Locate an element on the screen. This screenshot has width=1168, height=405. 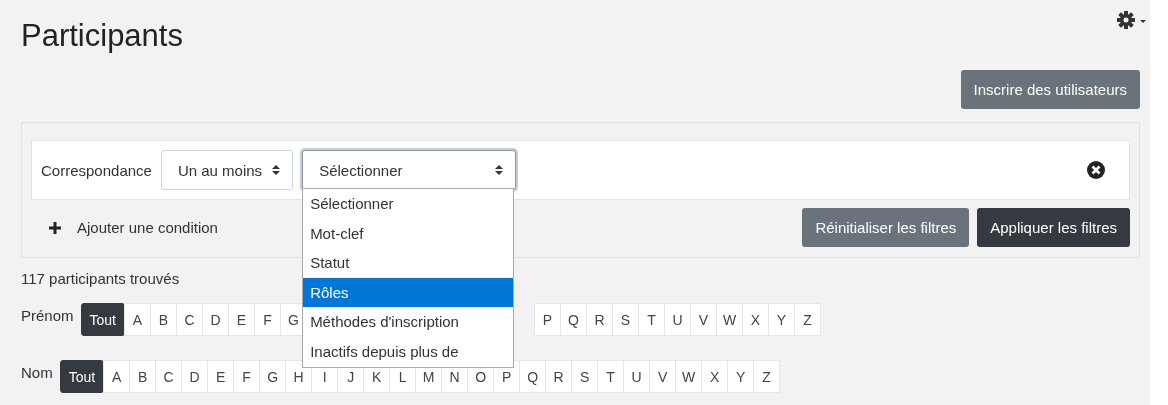
dropdown-option: Mot-clef is located at coordinates (408, 233).